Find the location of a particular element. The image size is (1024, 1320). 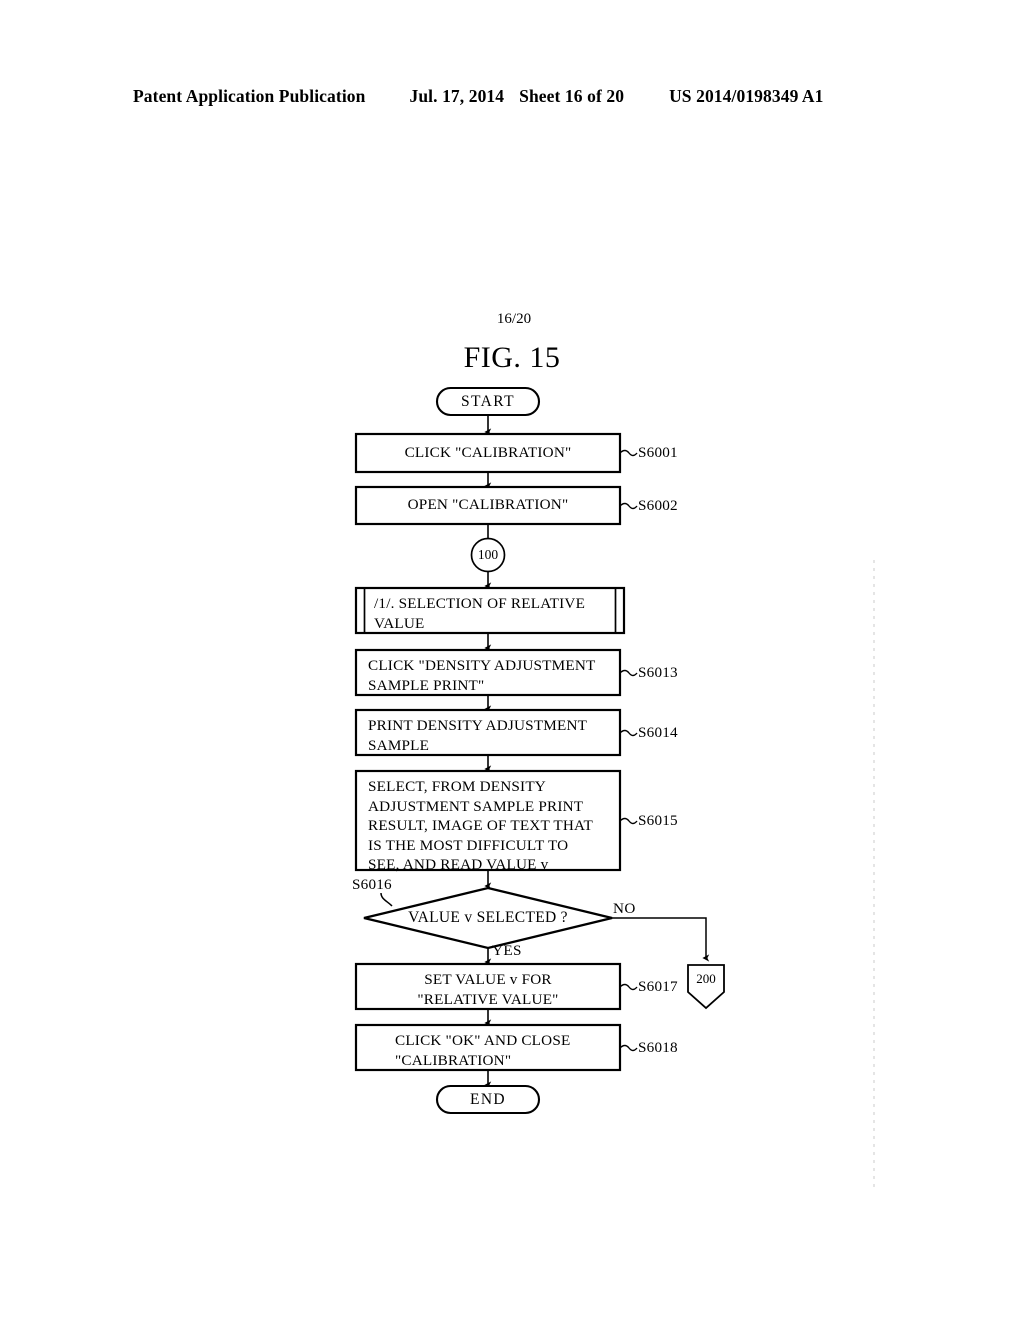

step-text-s6017: SET VALUE v FOR "RELATIVE VALUE" is located at coordinates (488, 989).